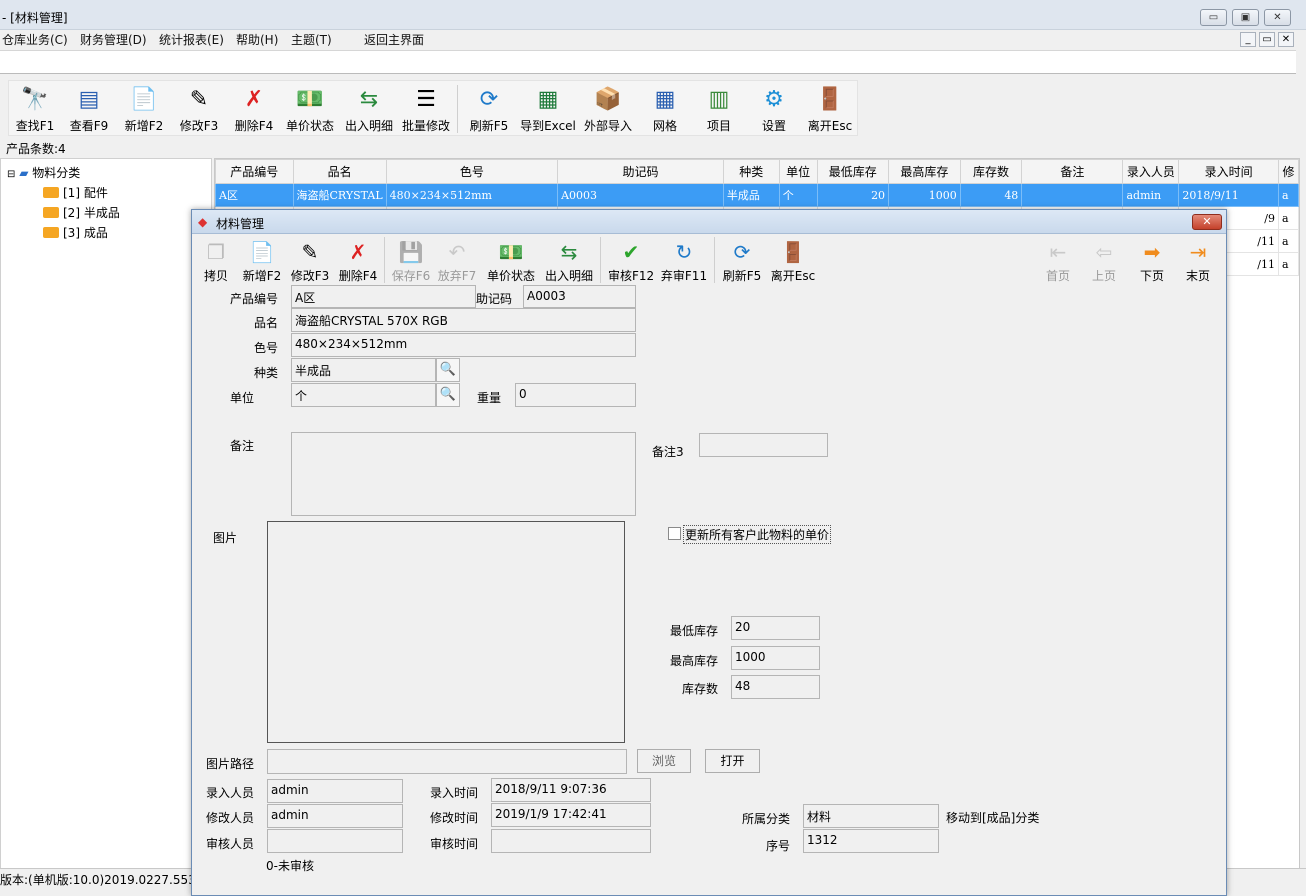 Image resolution: width=1306 pixels, height=896 pixels. Describe the element at coordinates (335, 816) in the screenshot. I see `modified-by-field: admin` at that location.